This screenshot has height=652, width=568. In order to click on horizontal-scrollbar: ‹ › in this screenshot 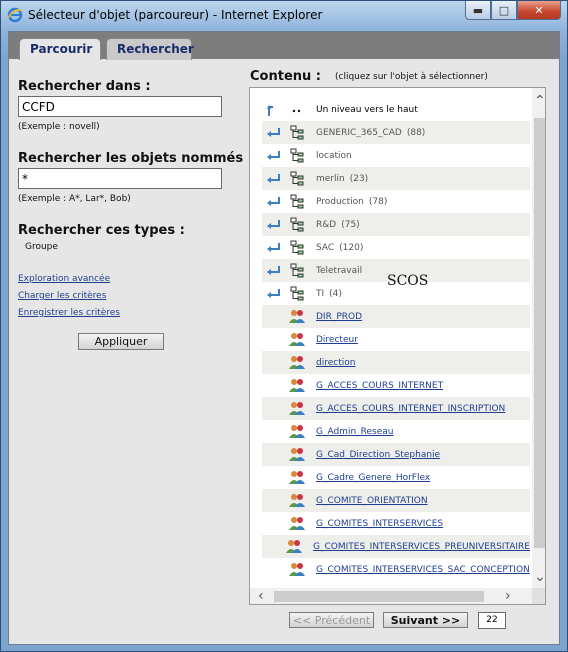, I will do `click(391, 596)`.